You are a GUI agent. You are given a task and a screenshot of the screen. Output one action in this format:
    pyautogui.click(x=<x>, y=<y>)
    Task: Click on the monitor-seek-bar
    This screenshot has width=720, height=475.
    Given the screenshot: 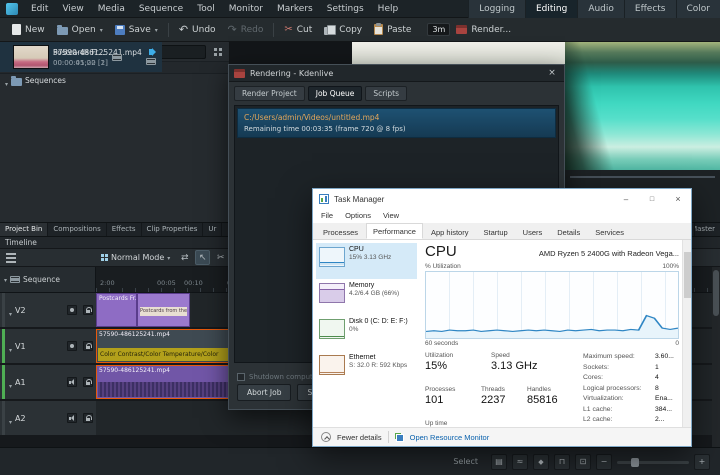 What is the action you would take?
    pyautogui.click(x=642, y=177)
    